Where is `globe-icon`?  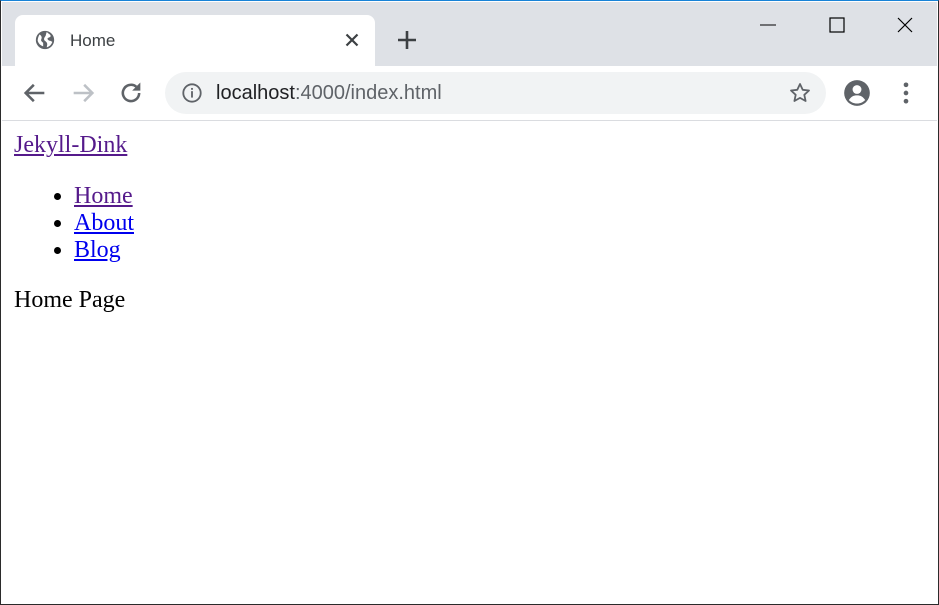 globe-icon is located at coordinates (45, 40).